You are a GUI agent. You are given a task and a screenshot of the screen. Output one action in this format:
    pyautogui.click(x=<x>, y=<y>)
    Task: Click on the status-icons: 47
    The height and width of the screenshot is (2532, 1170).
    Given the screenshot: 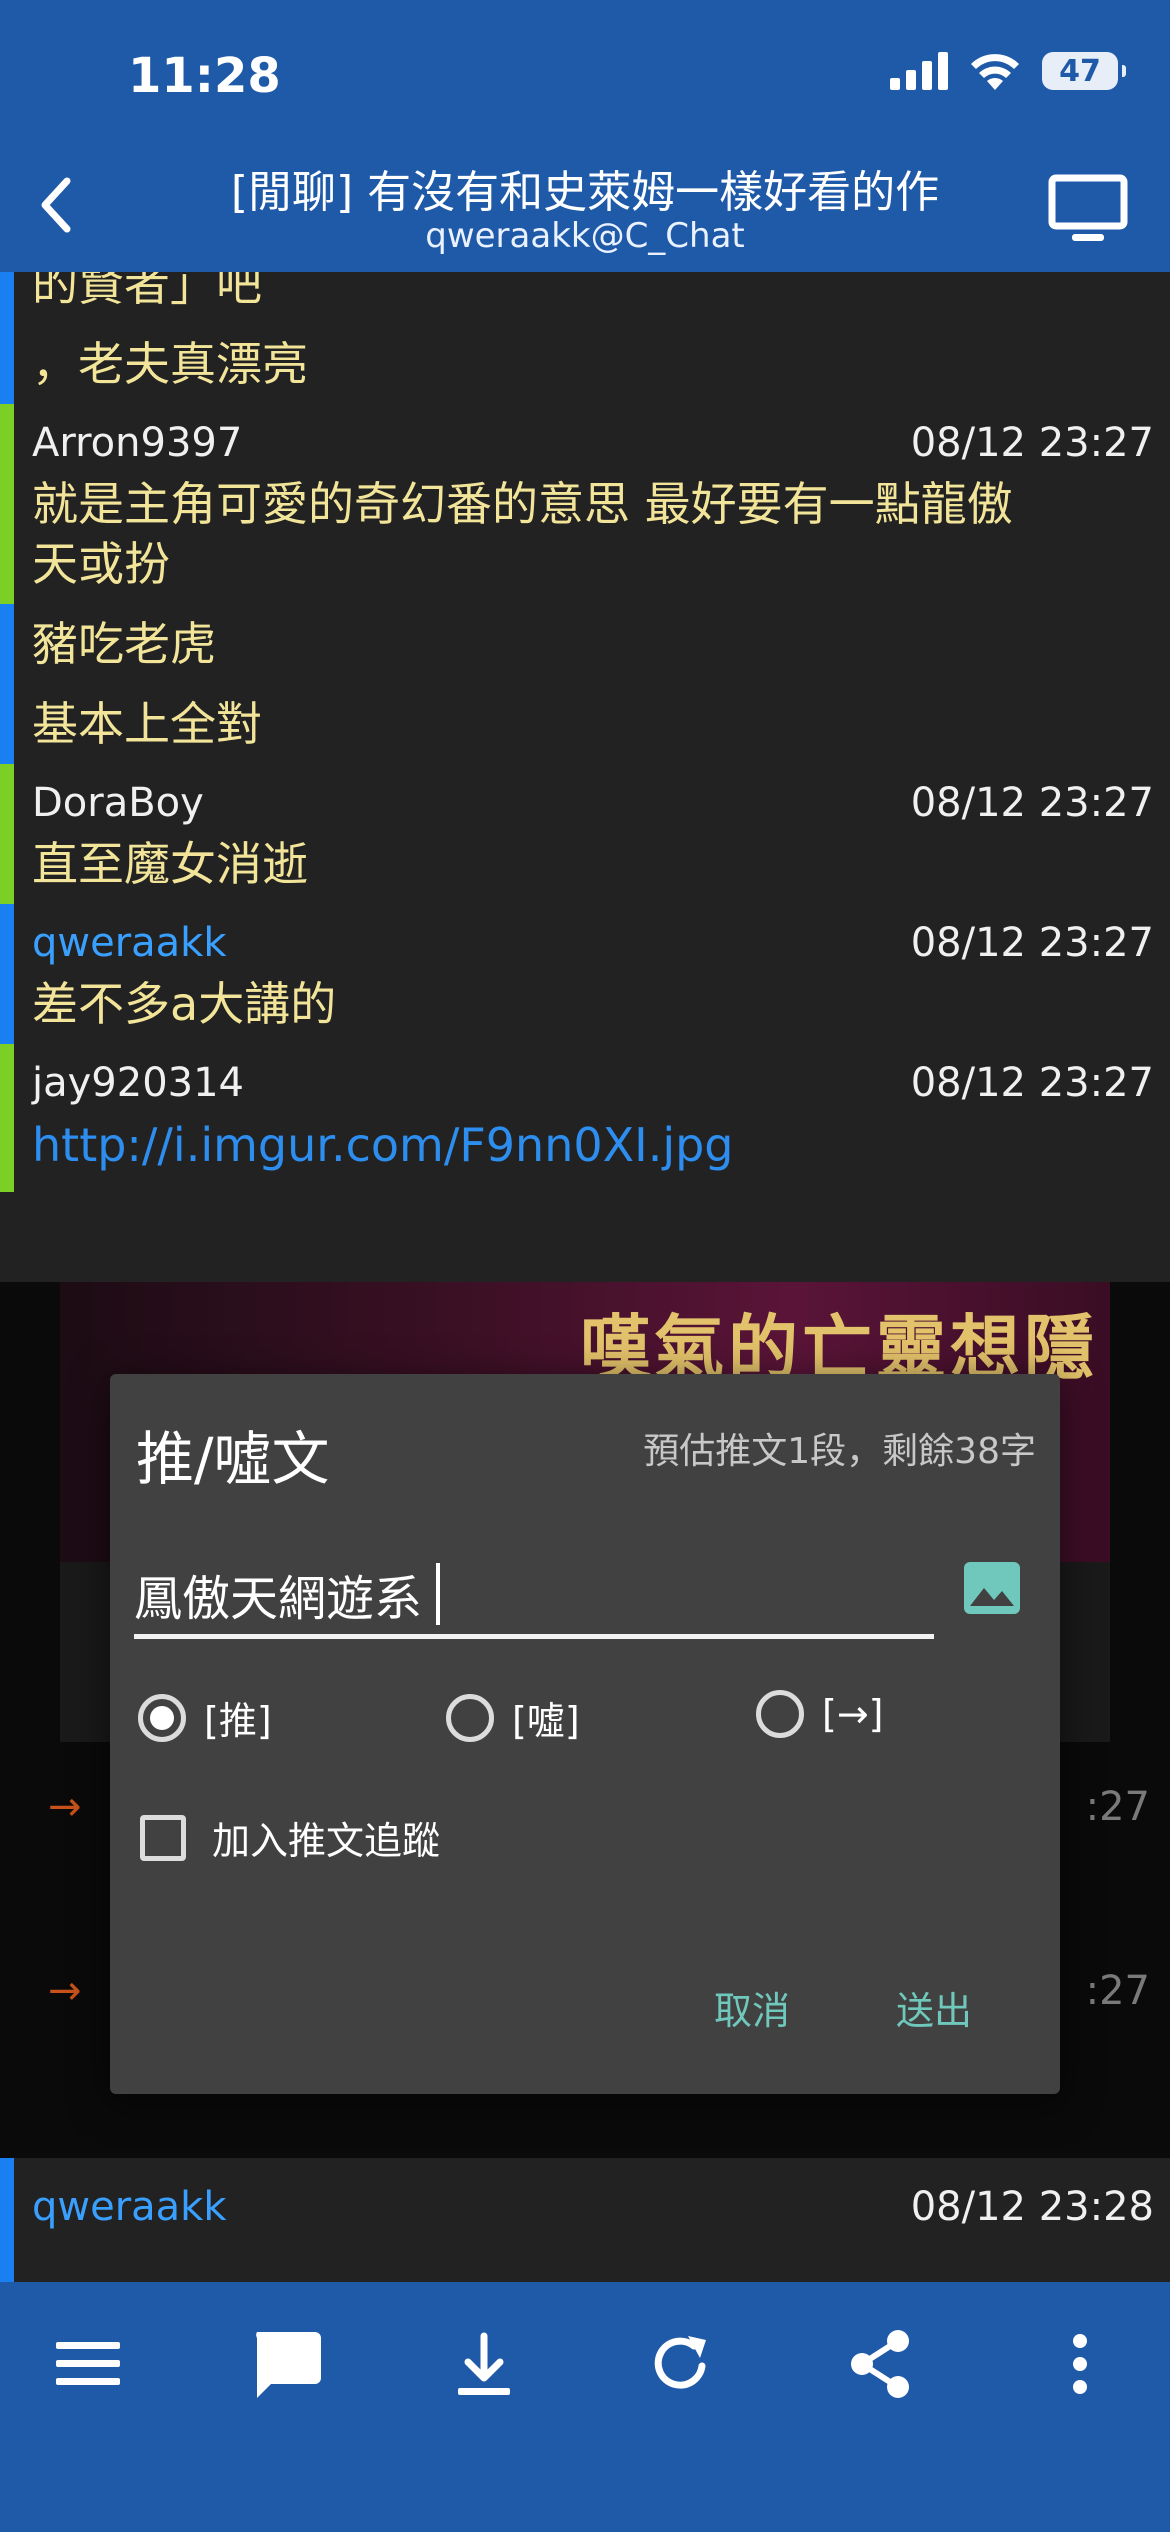 What is the action you would take?
    pyautogui.click(x=1008, y=71)
    